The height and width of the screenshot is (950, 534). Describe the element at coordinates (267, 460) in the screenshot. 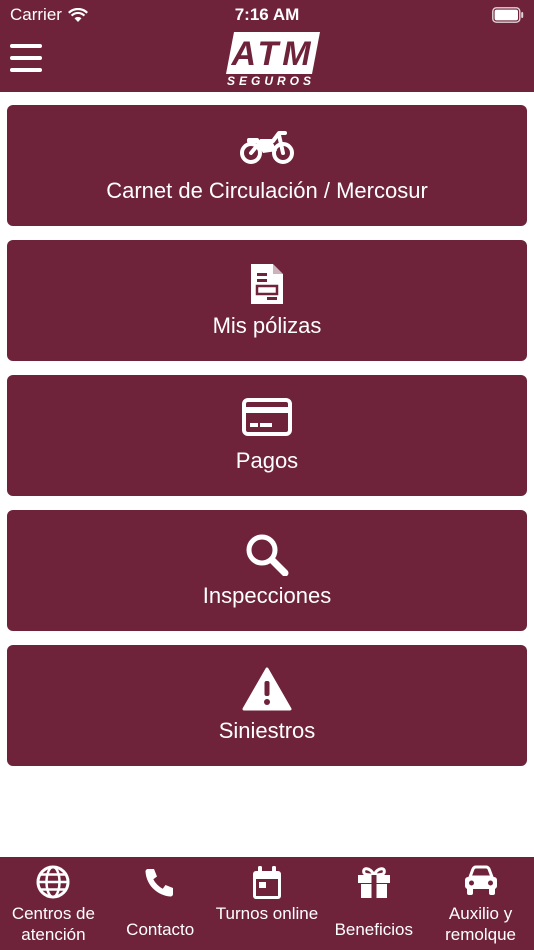

I see `menu-card-label: Pagos` at that location.